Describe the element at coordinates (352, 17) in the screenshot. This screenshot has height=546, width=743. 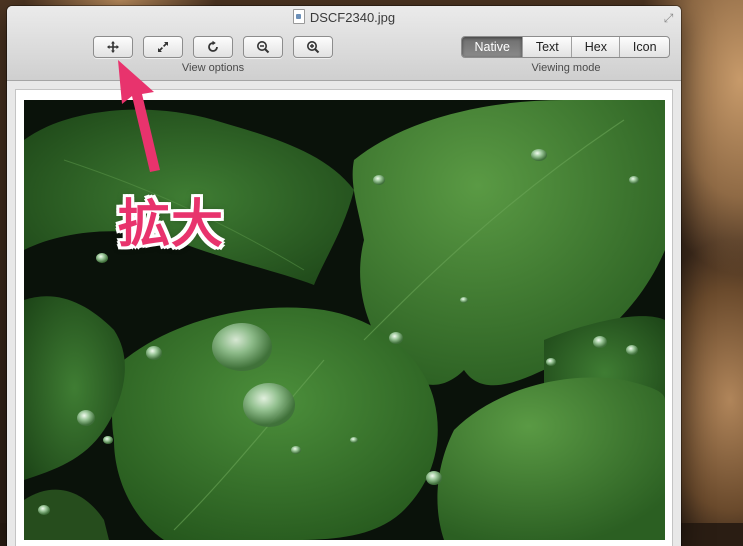
I see `window-title-text: DSCF2340.jpg` at that location.